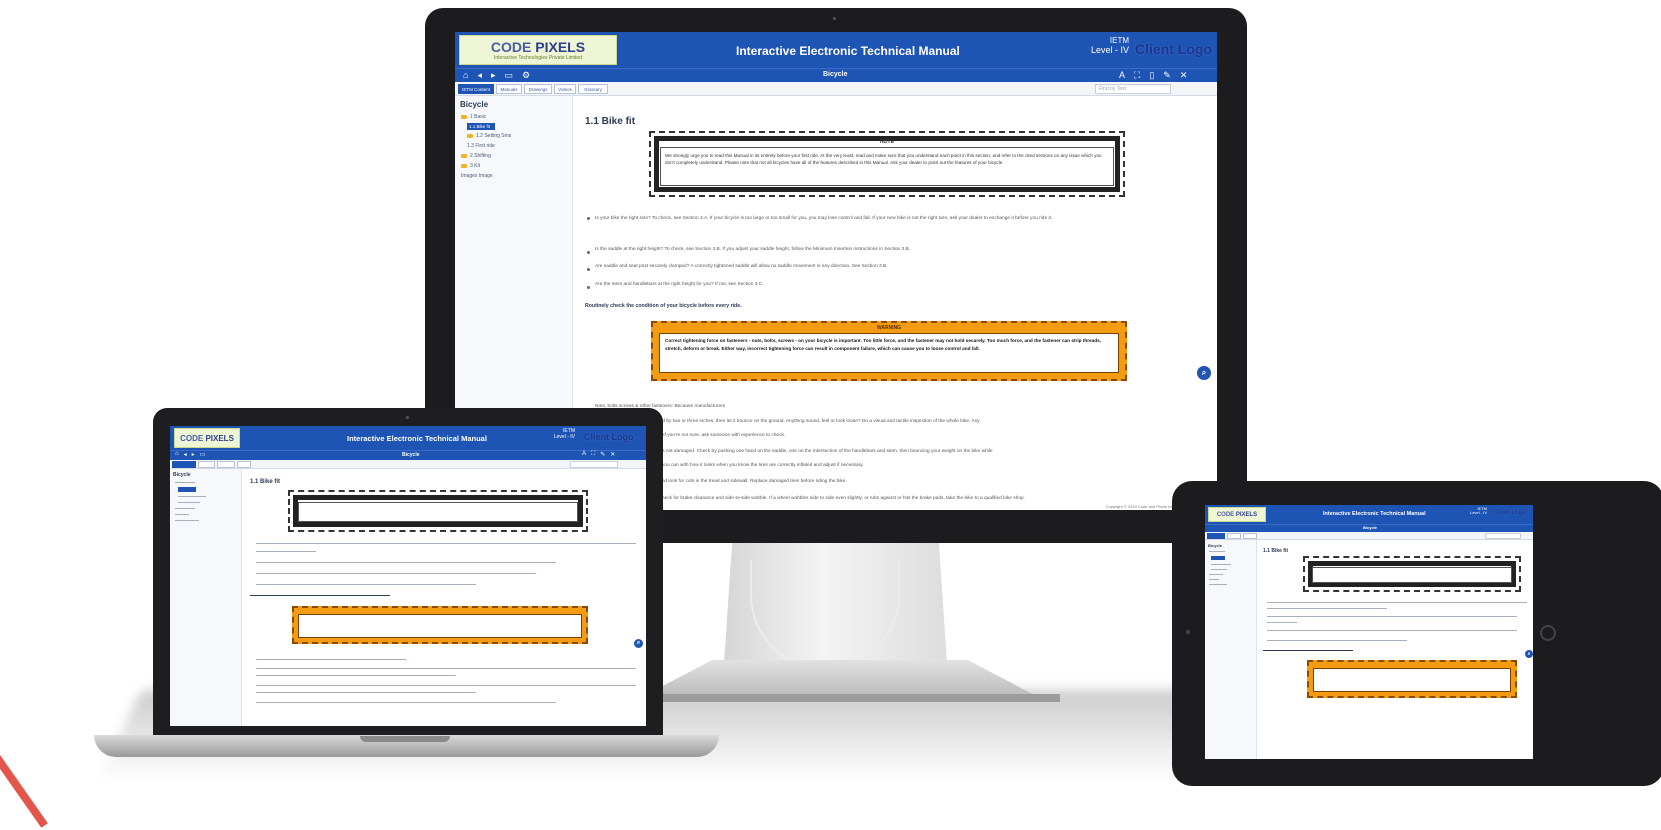 Image resolution: width=1661 pixels, height=830 pixels. Describe the element at coordinates (489, 136) in the screenshot. I see `tree-item-setting: 1.2 Setting Sms` at that location.